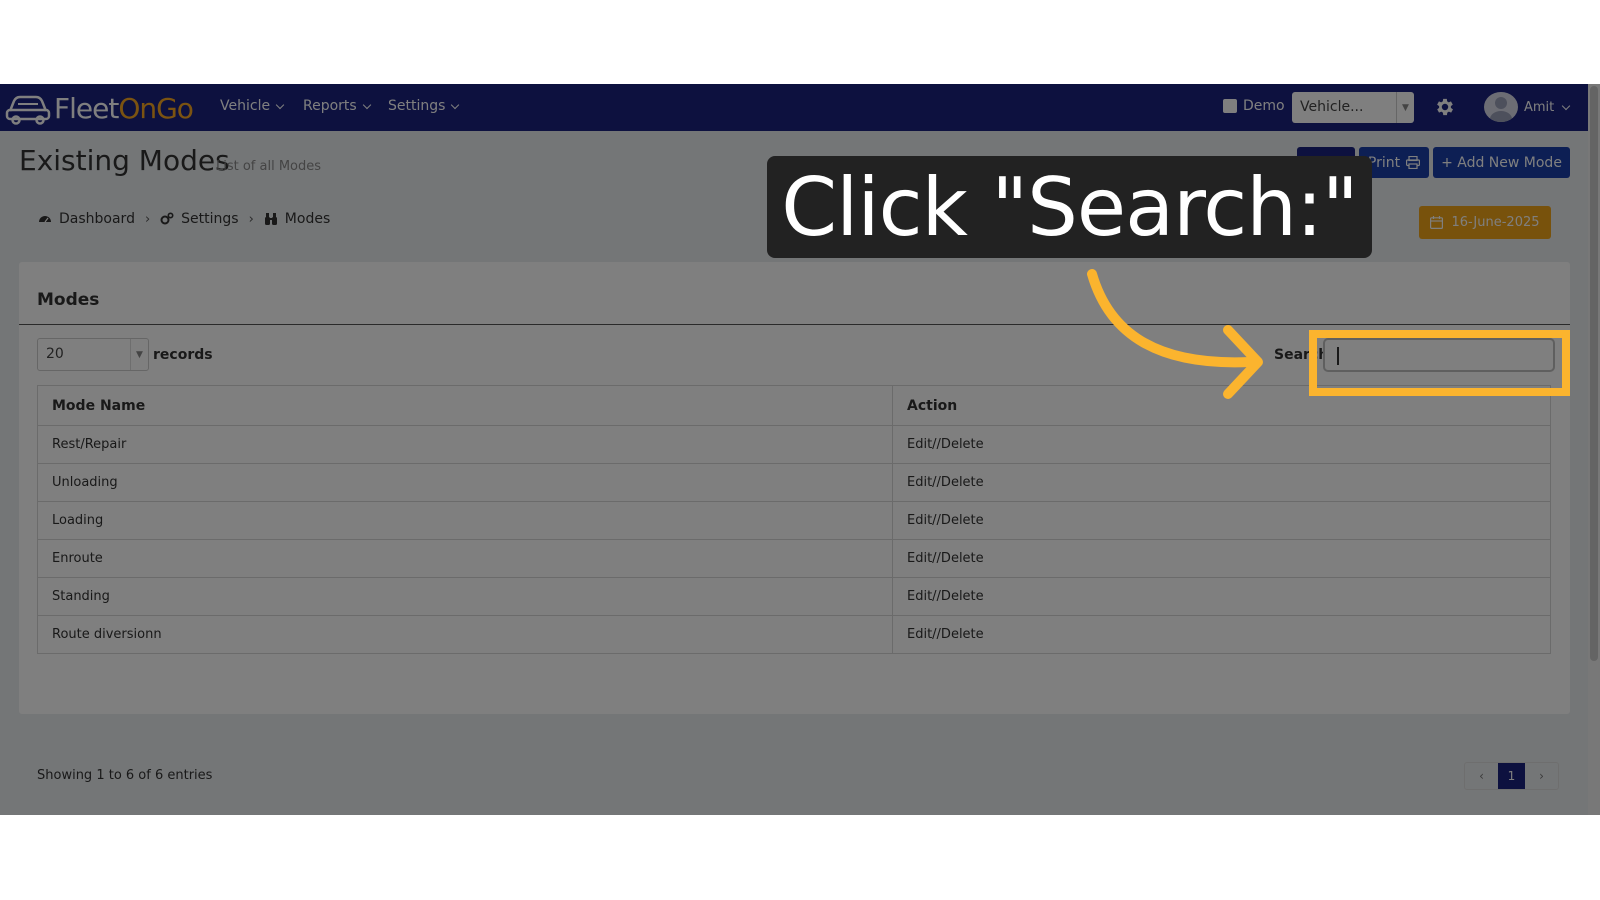 This screenshot has height=900, width=1600. Describe the element at coordinates (465, 558) in the screenshot. I see `mode-name-cell: Enroute` at that location.